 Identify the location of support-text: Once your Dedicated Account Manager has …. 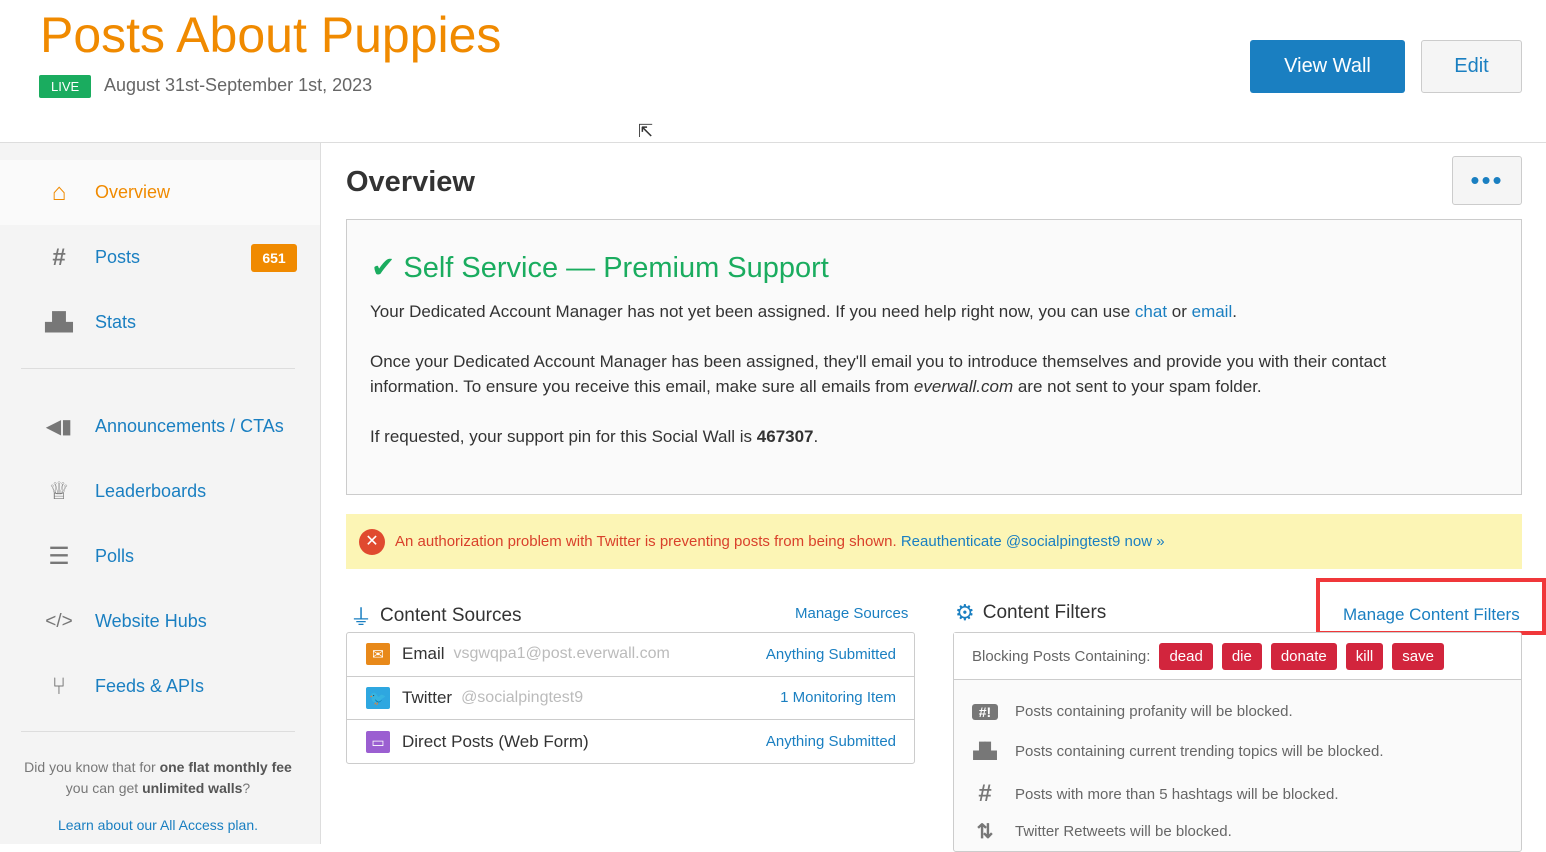
(878, 374).